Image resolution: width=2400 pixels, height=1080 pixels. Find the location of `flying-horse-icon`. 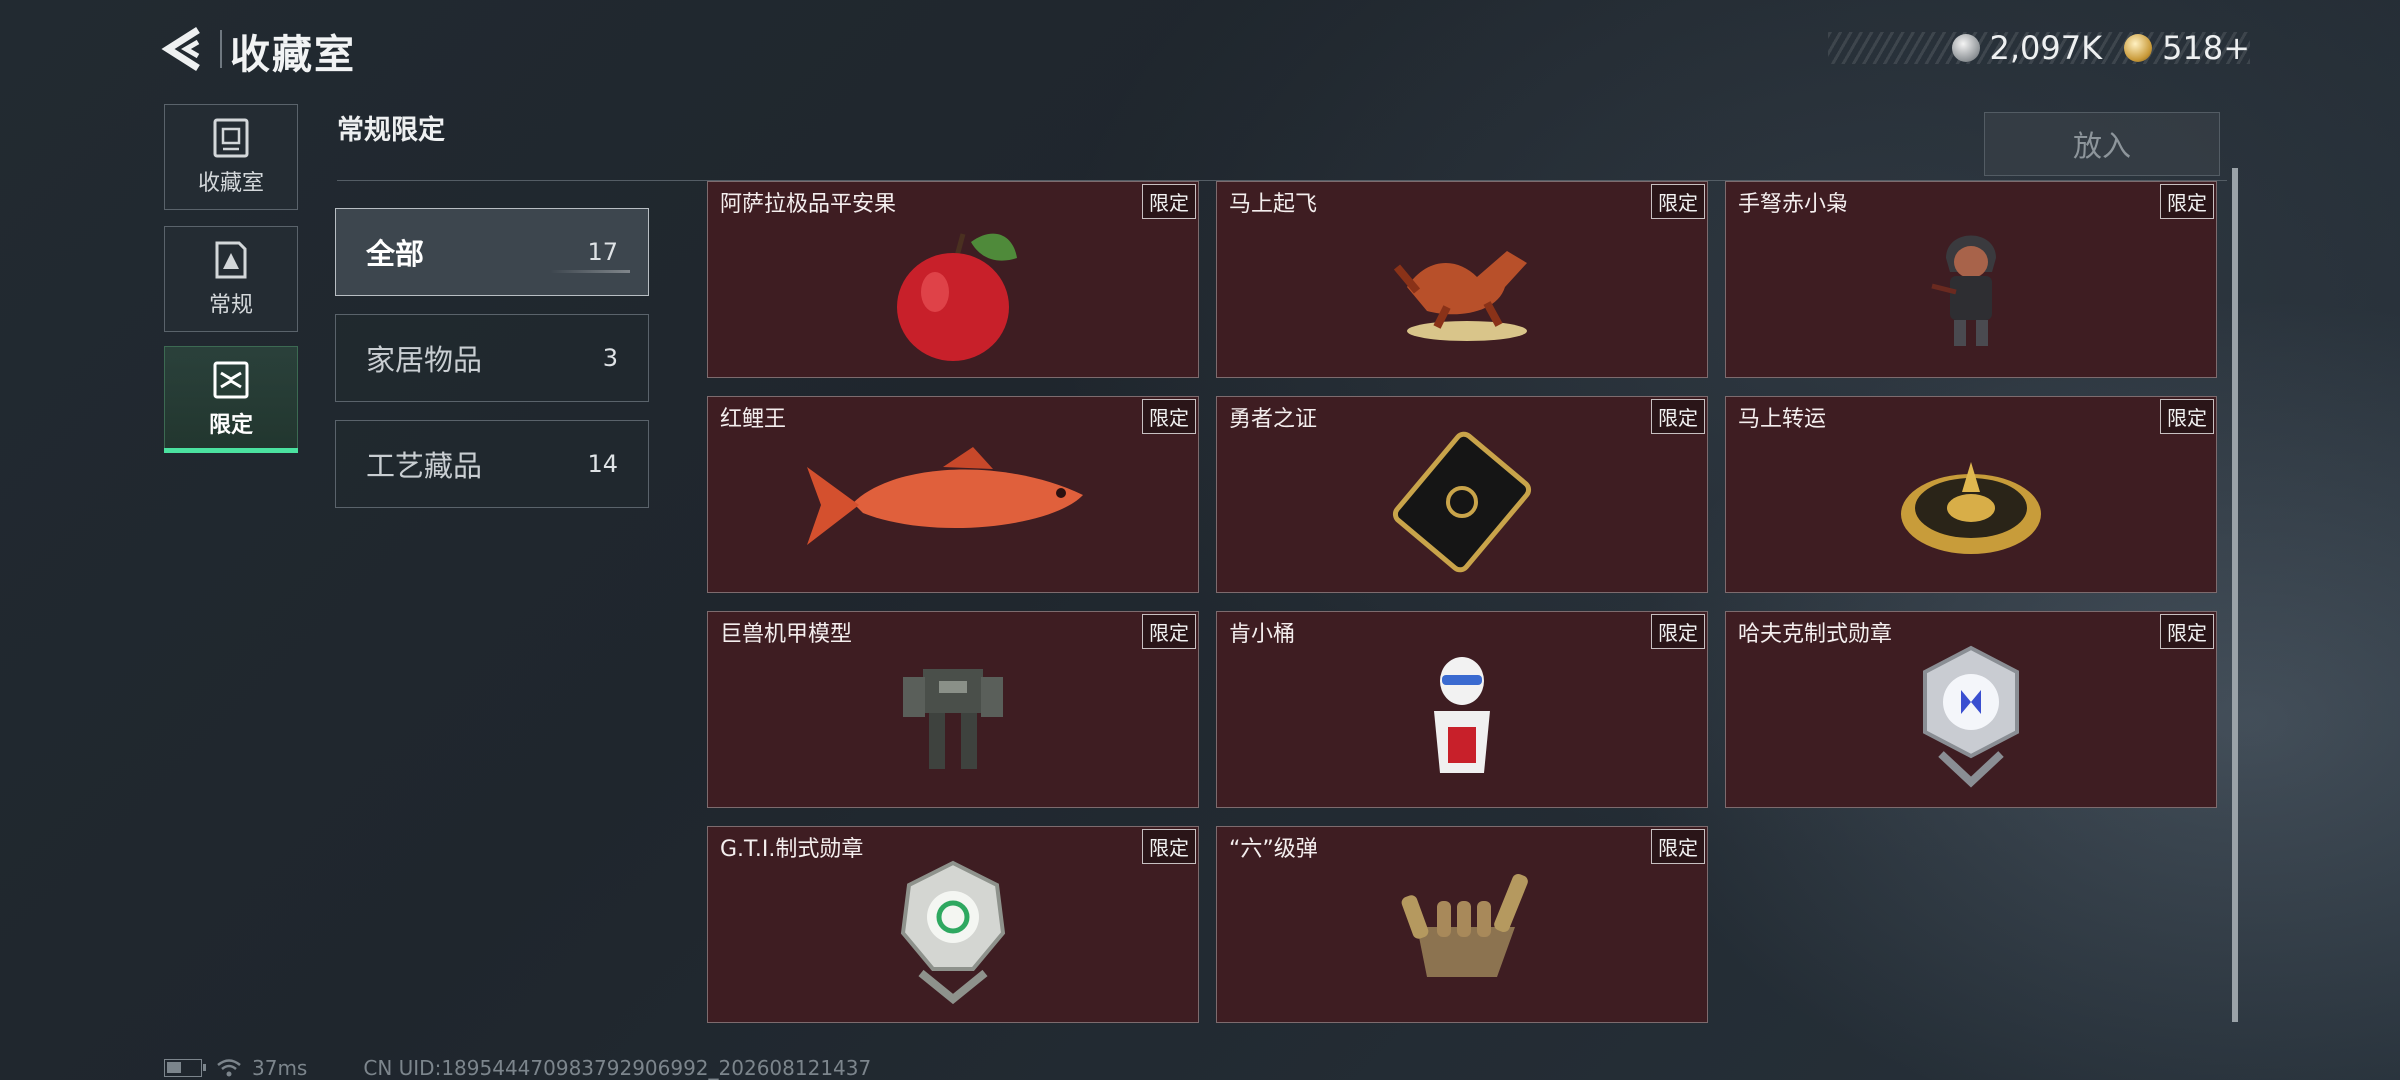

flying-horse-icon is located at coordinates (1460, 296).